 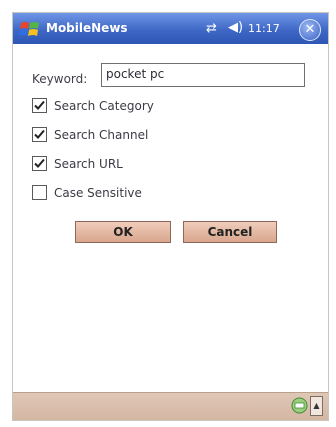 I want to click on title-bar: MobileNews ⇄ ◀︎) 11:17 ✕, so click(x=170, y=28).